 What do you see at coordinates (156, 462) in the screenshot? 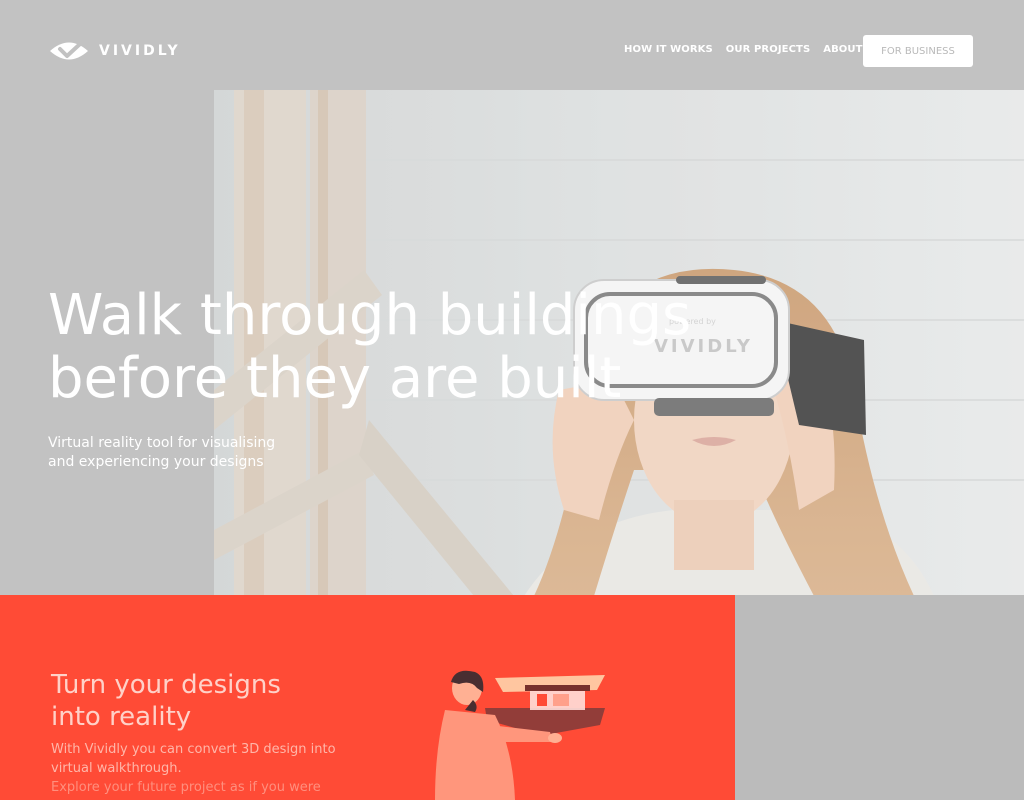
I see `hero-subtitle-line-2: and experiencing your designs` at bounding box center [156, 462].